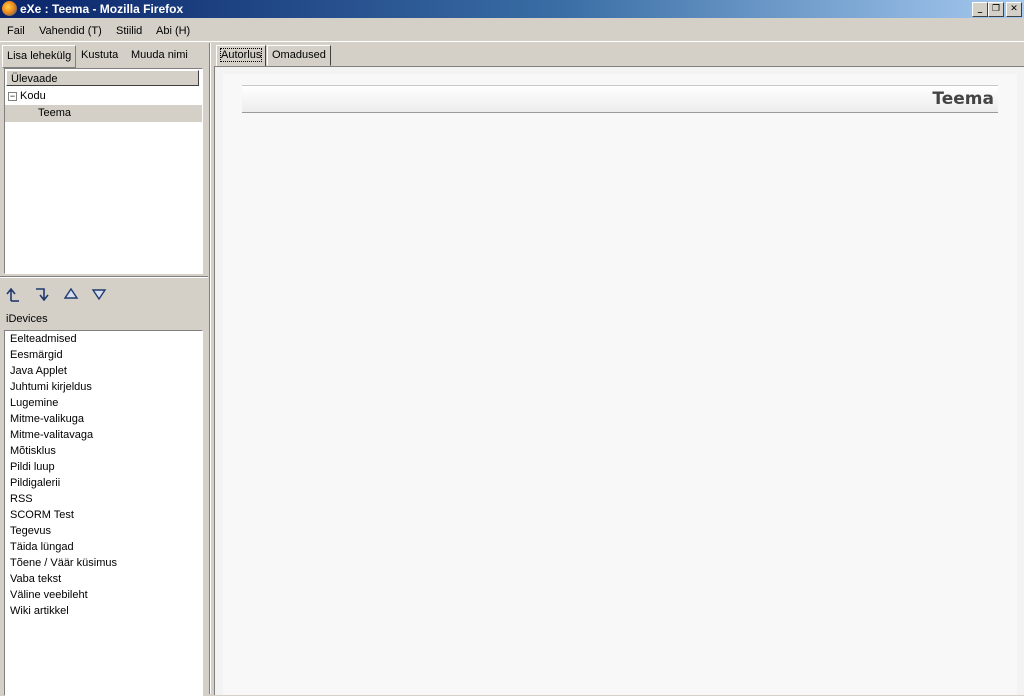 Image resolution: width=1024 pixels, height=696 pixels. What do you see at coordinates (12, 96) in the screenshot?
I see `collapse-icon: −` at bounding box center [12, 96].